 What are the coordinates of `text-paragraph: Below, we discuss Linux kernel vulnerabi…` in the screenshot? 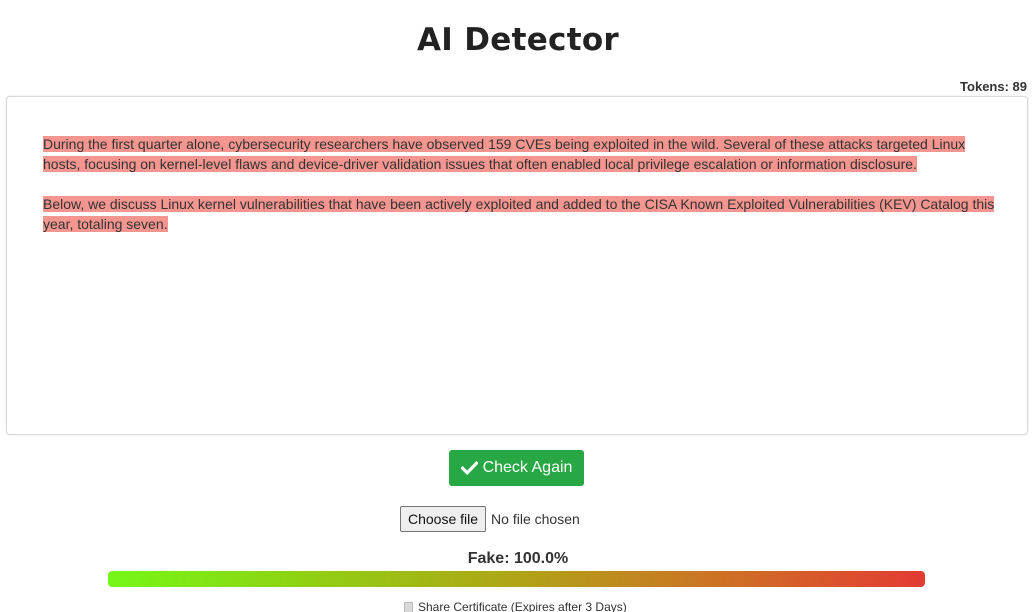 It's located at (521, 214).